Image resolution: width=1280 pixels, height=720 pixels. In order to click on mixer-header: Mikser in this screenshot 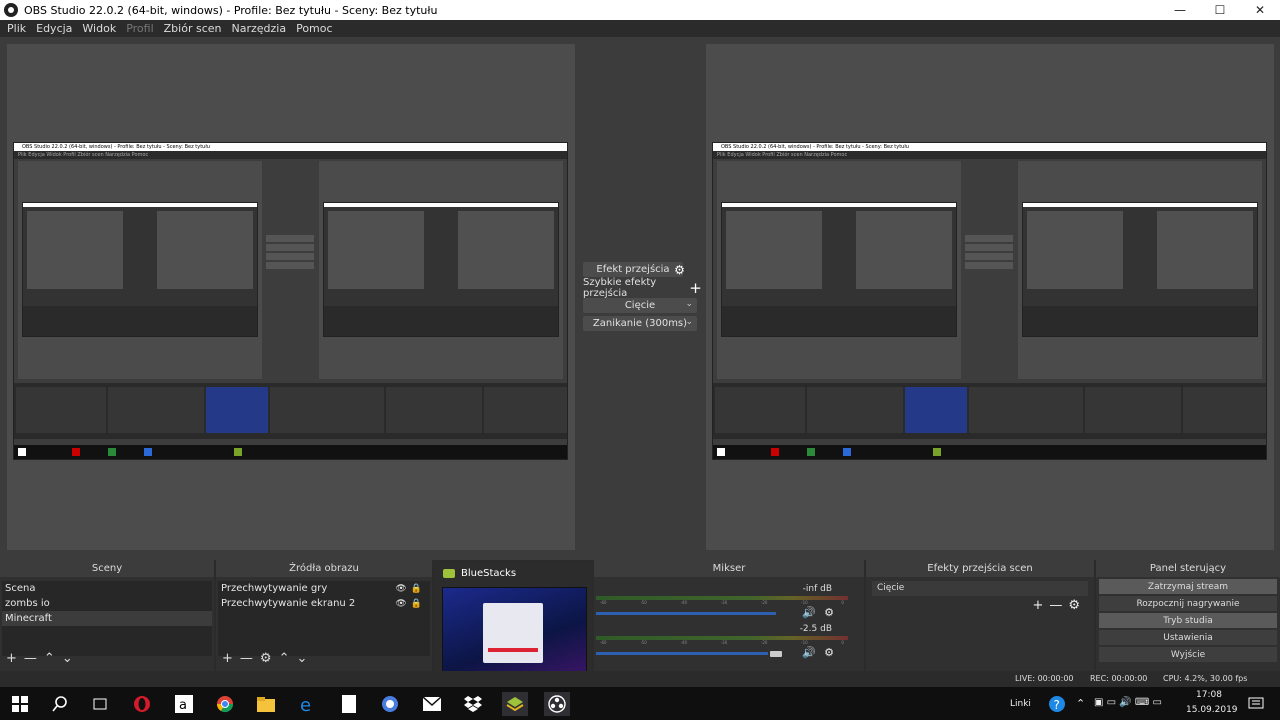, I will do `click(729, 568)`.